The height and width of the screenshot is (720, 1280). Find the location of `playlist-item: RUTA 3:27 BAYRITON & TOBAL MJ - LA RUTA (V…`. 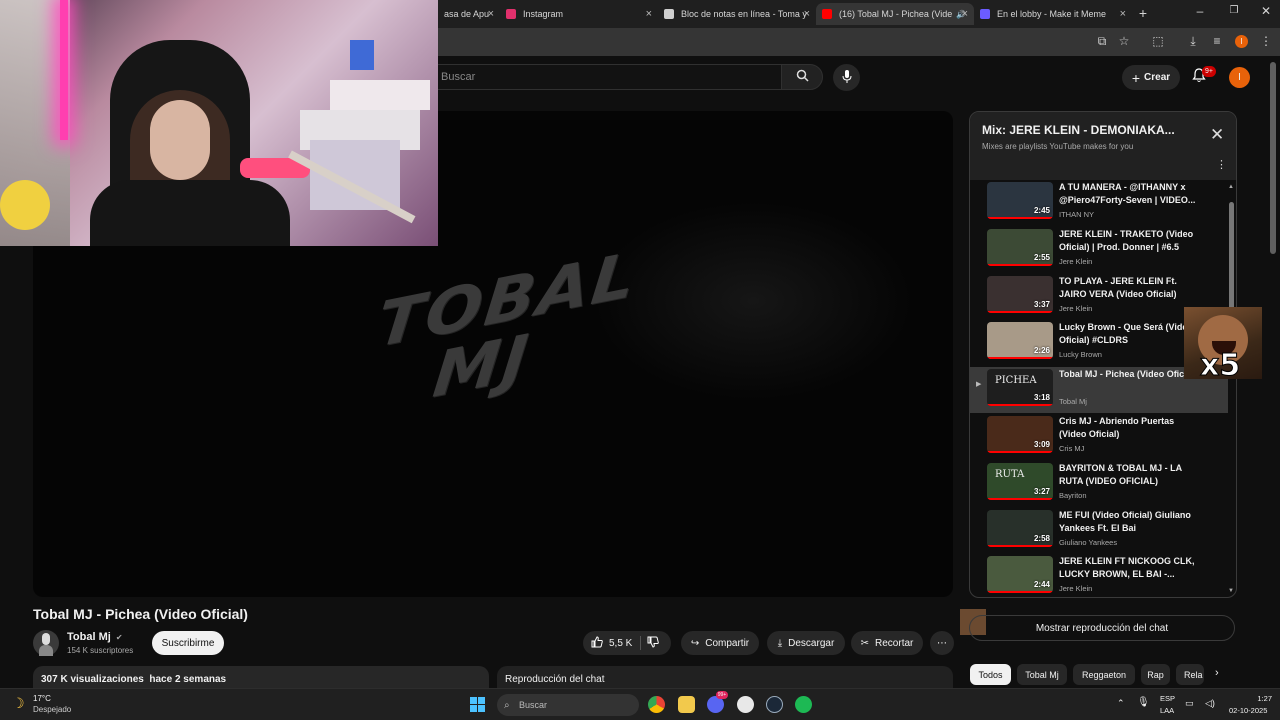

playlist-item: RUTA 3:27 BAYRITON & TOBAL MJ - LA RUTA (V… is located at coordinates (1099, 484).